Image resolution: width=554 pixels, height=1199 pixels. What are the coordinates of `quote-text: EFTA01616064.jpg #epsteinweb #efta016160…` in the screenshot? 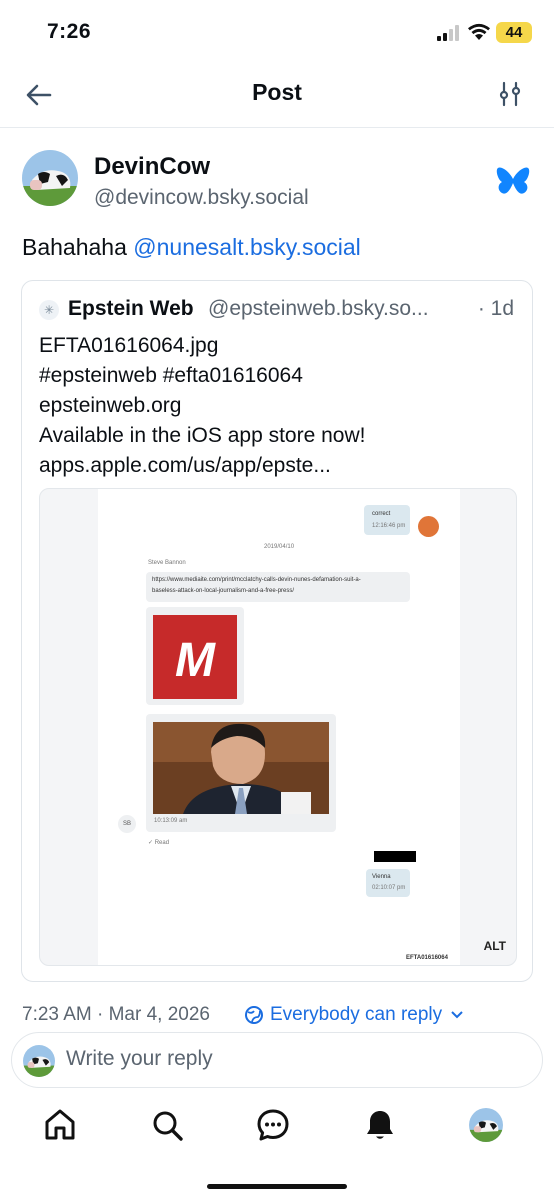 It's located at (202, 406).